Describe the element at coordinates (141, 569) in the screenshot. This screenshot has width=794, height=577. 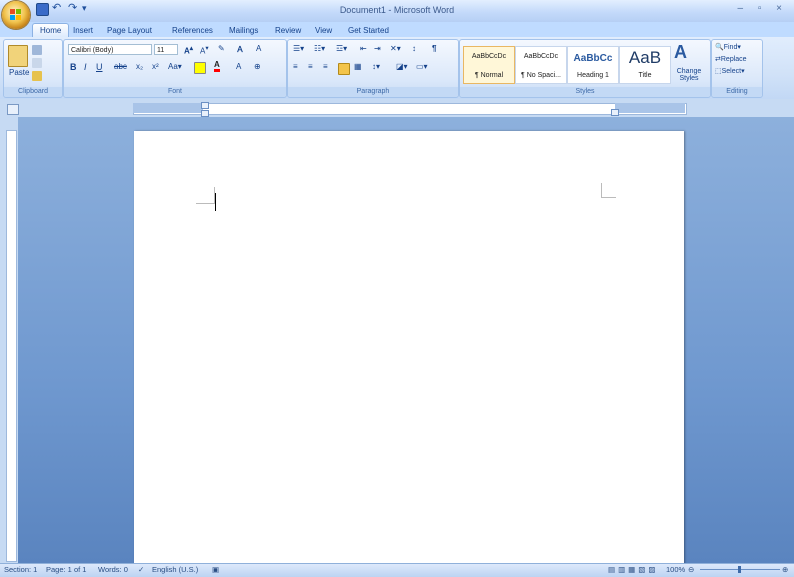
I see `proofing-icon: ✓` at that location.